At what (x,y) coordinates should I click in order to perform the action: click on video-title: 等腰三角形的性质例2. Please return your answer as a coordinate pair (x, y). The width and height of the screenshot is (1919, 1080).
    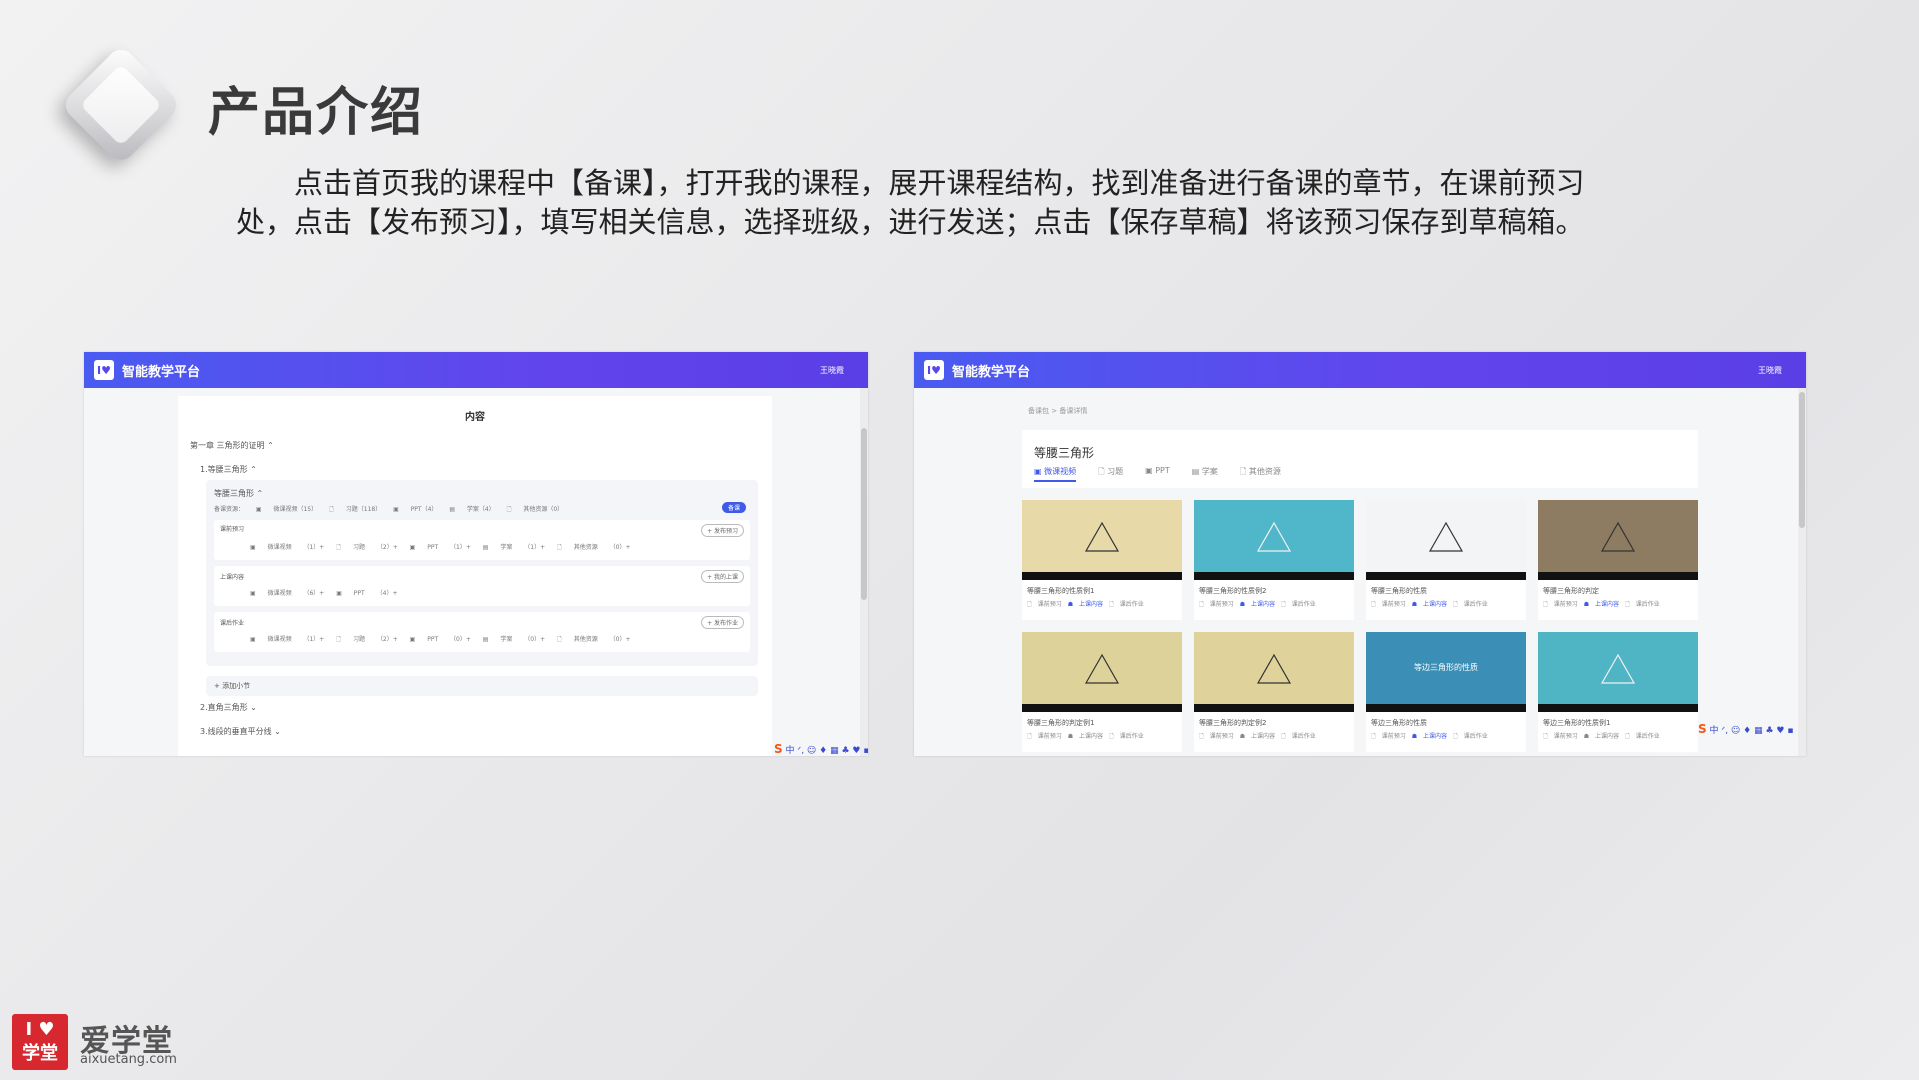
    Looking at the image, I should click on (1233, 591).